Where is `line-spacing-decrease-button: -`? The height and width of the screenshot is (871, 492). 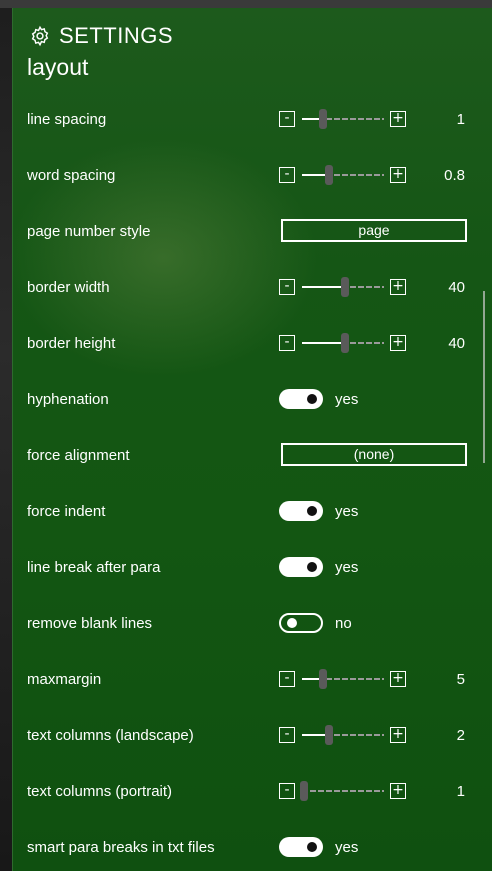
line-spacing-decrease-button: - is located at coordinates (287, 119).